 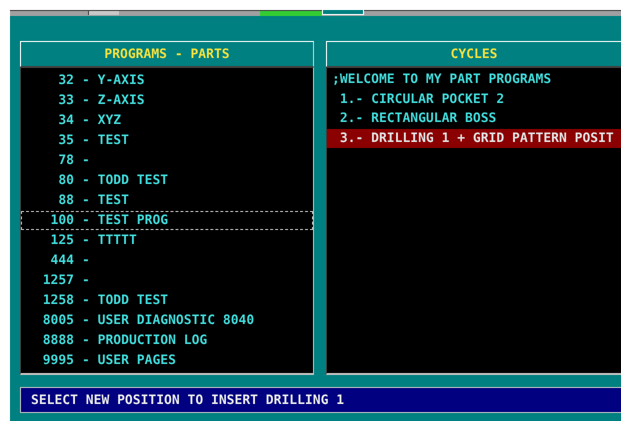 I want to click on program-item: 78 -, so click(x=167, y=160).